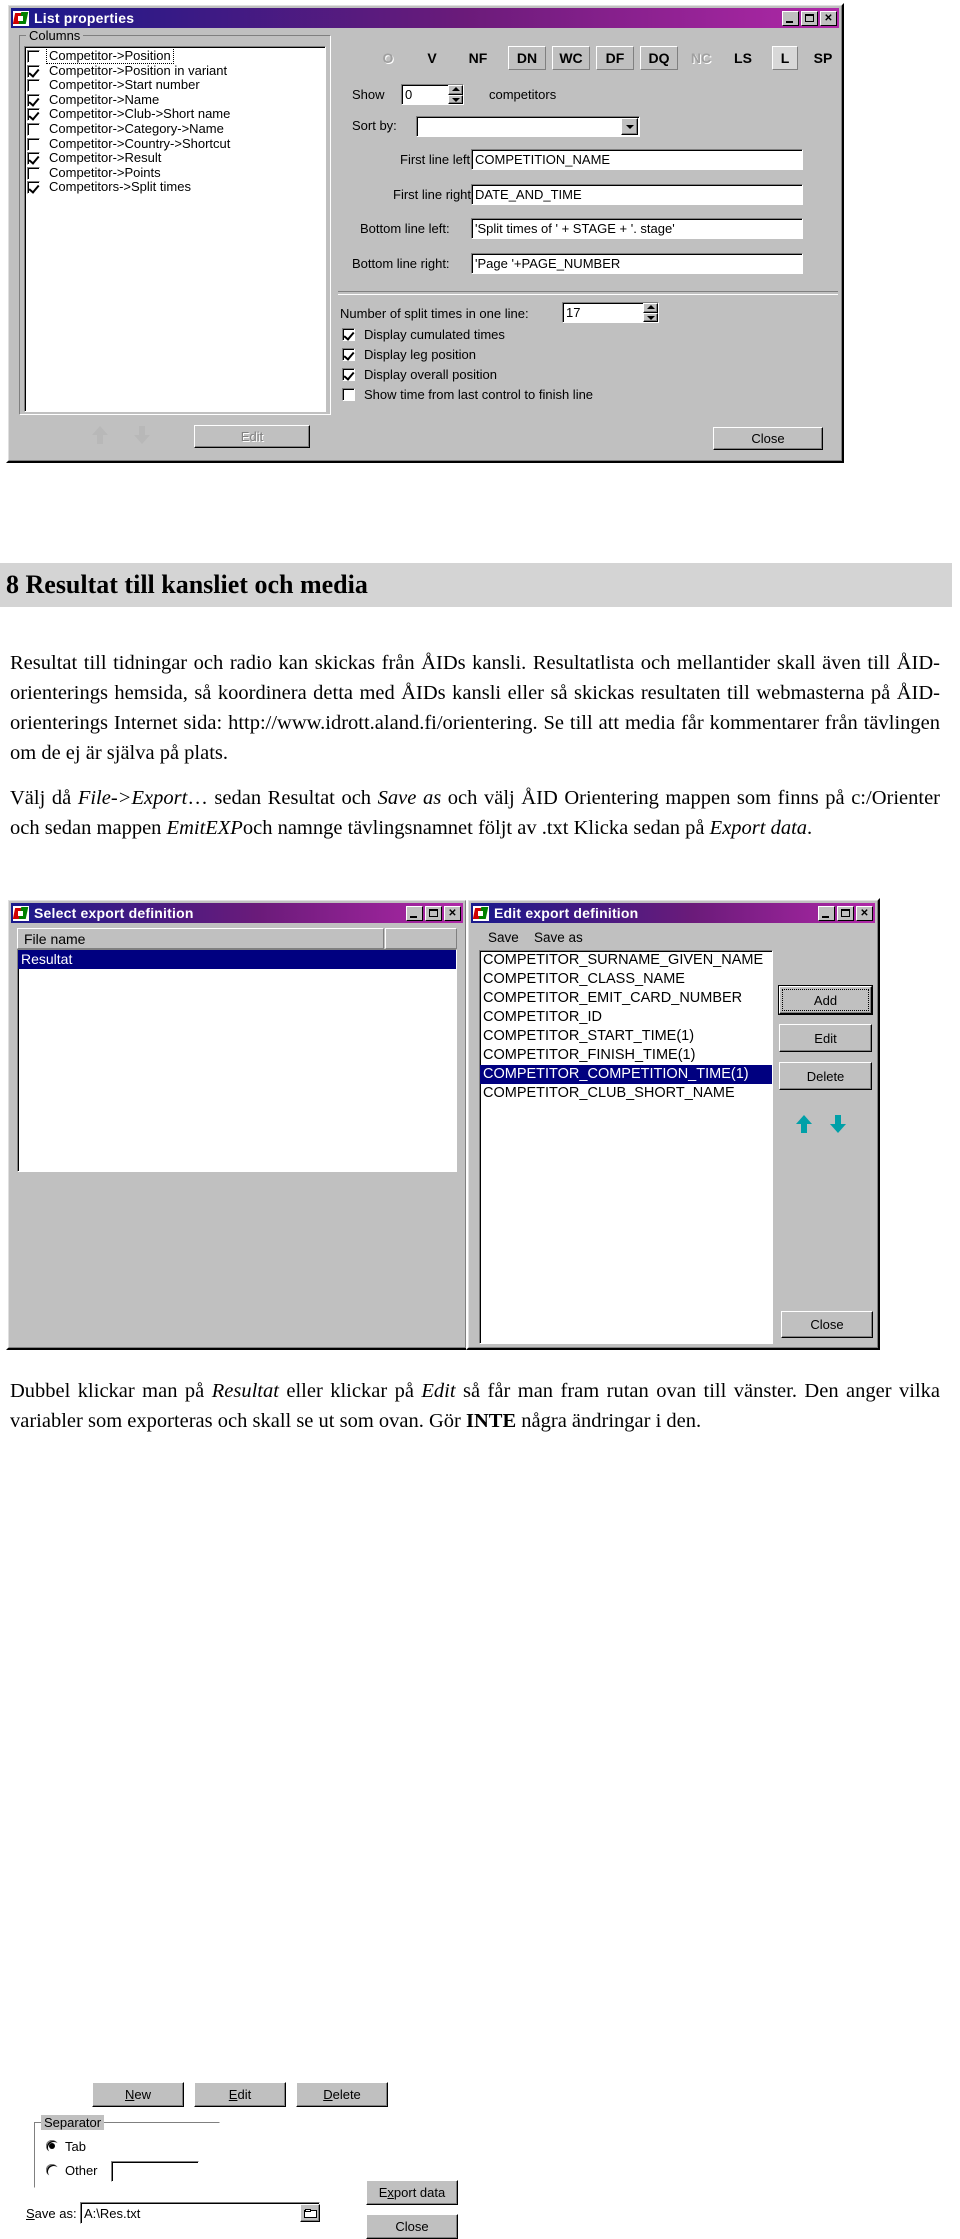  Describe the element at coordinates (626, 1055) in the screenshot. I see `list-item: COMPETITOR_FINISH_TIME(1)` at that location.